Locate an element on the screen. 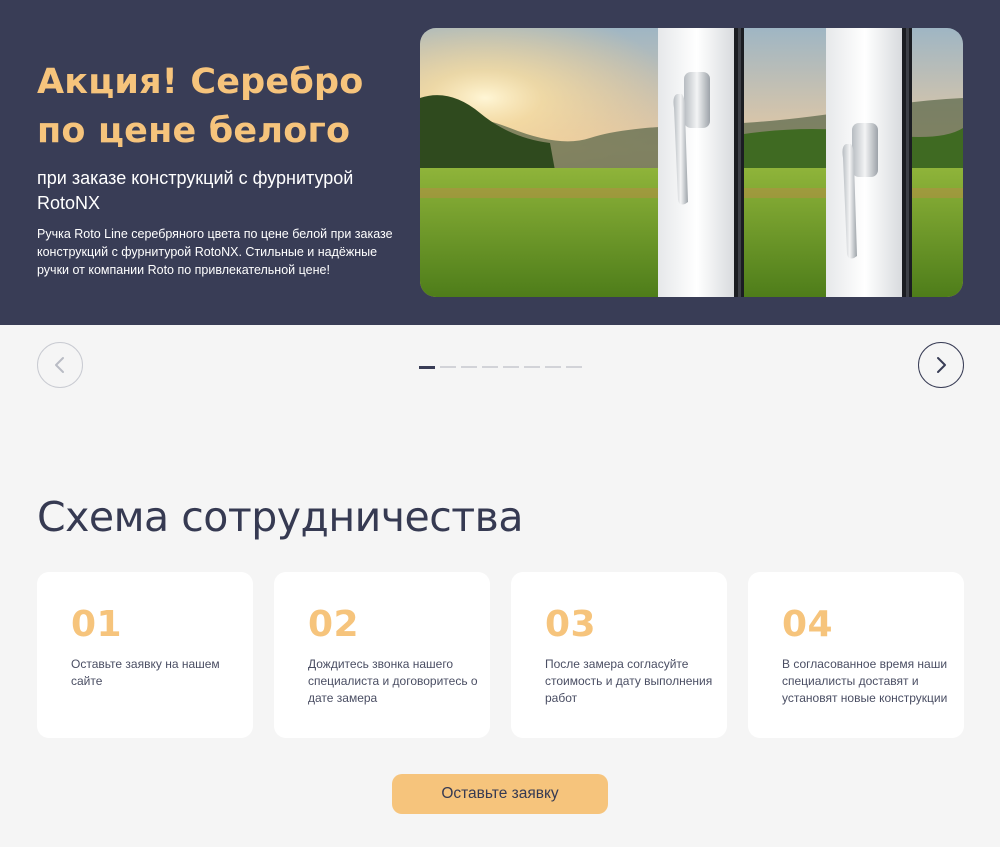  step-number: 03 is located at coordinates (571, 624).